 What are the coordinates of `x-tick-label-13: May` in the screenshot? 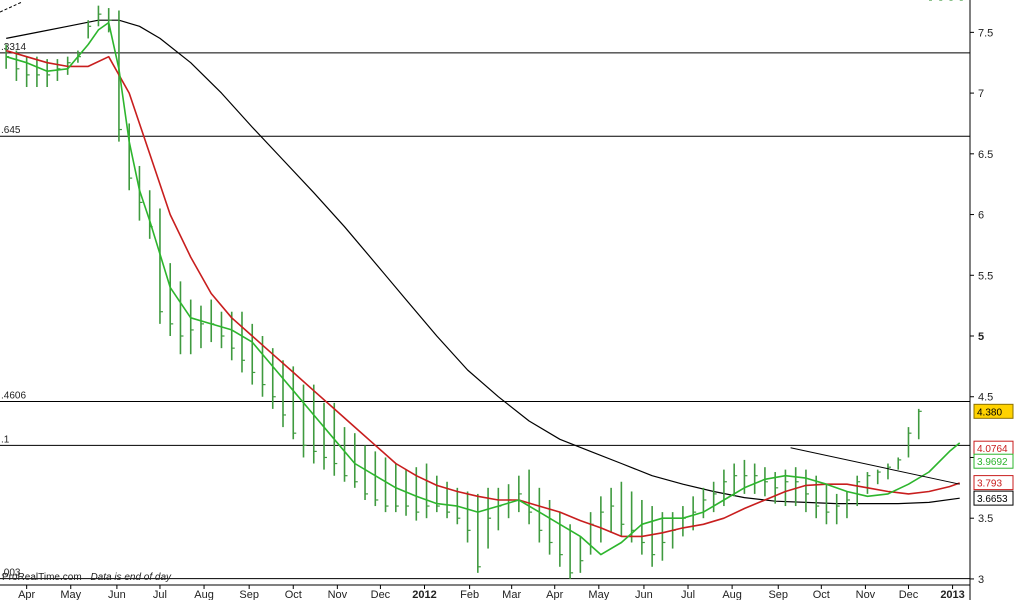 It's located at (598, 594).